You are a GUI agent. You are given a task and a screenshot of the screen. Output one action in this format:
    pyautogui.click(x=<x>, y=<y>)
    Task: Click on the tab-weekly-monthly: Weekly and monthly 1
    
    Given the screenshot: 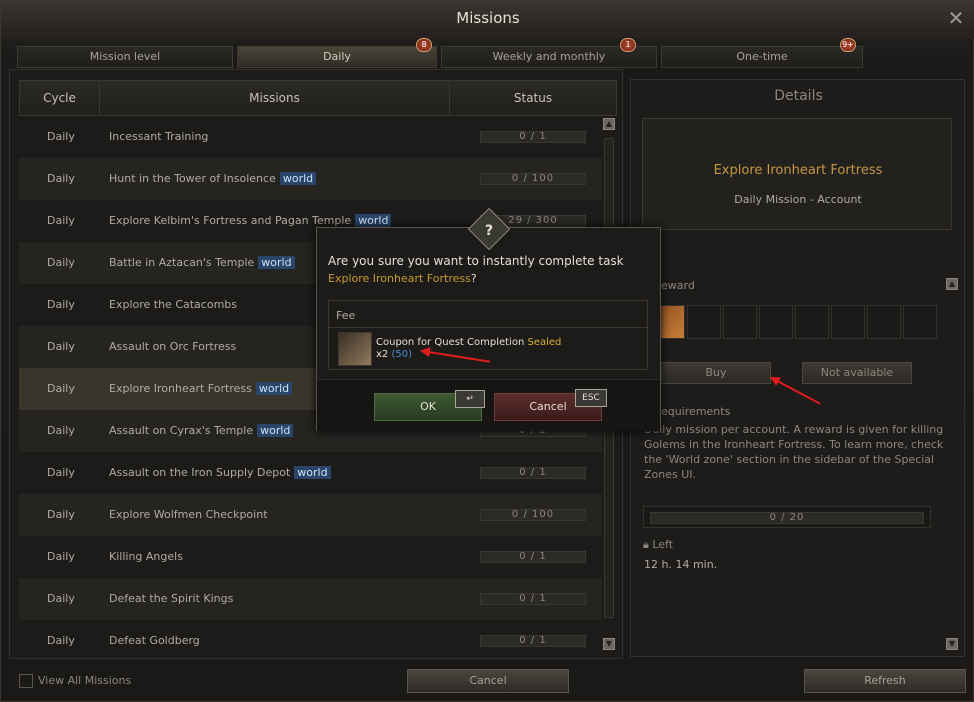 What is the action you would take?
    pyautogui.click(x=549, y=53)
    